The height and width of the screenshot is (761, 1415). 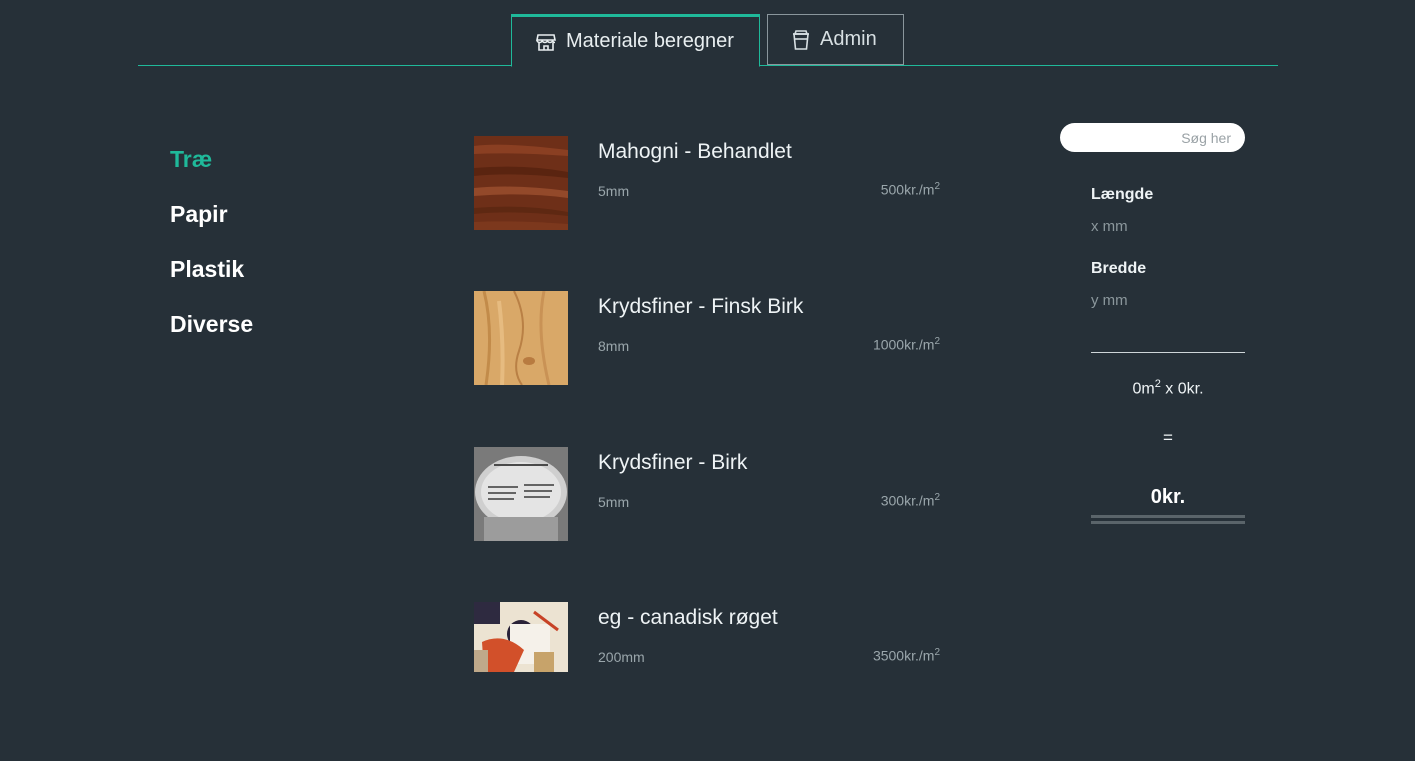 I want to click on tab-materiale-beregner: Materiale beregner, so click(x=635, y=40).